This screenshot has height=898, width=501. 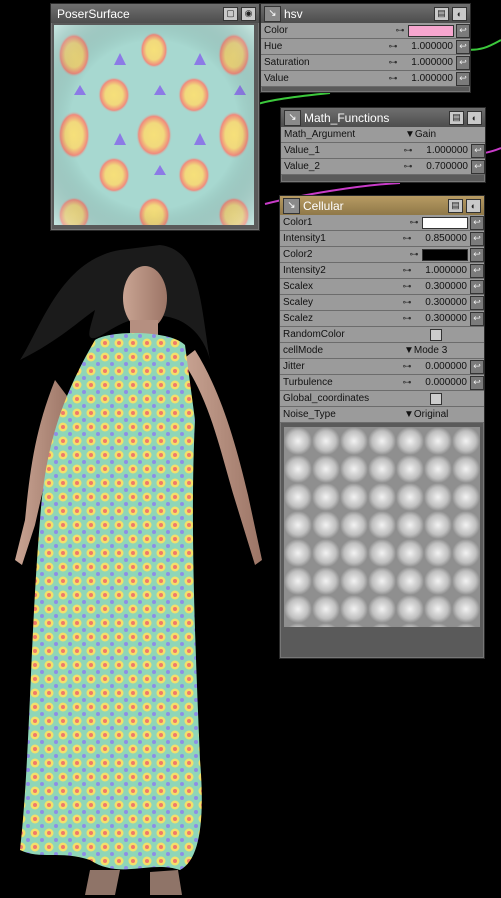 I want to click on param-label: Turbulence, so click(x=308, y=382).